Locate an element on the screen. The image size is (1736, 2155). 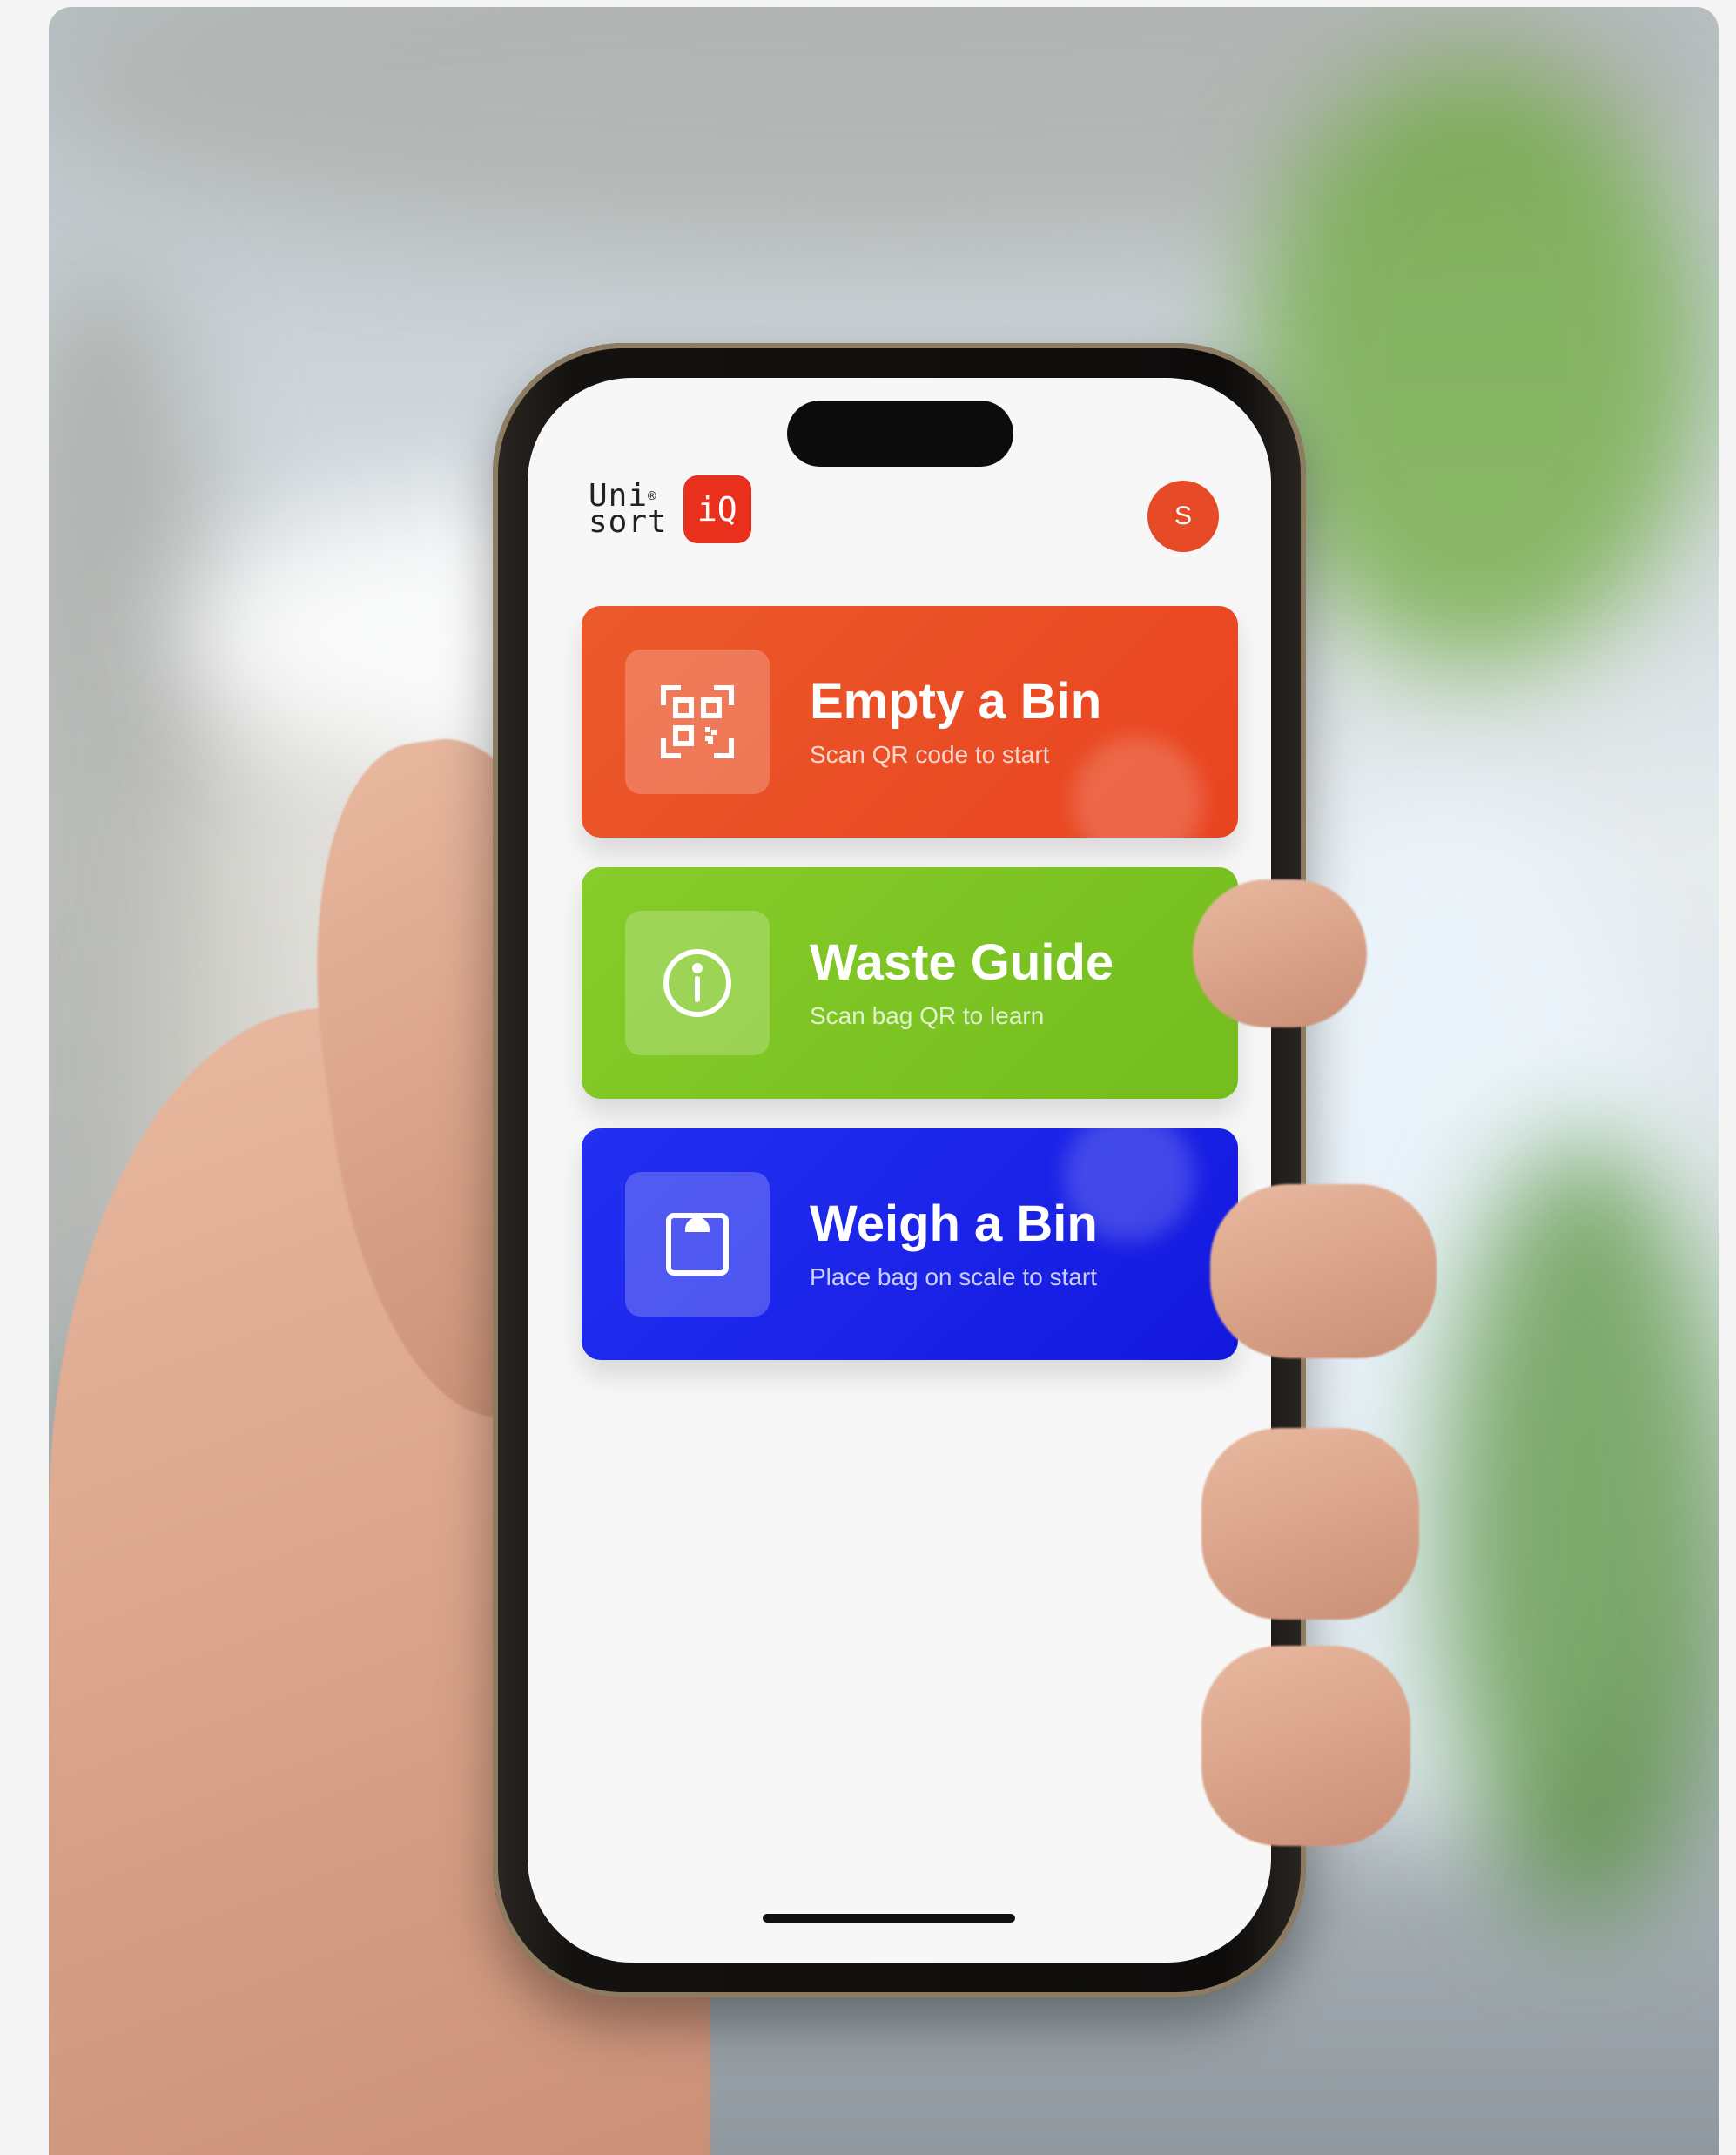
empty-a-bin-card: Empty a Bin Scan QR code to start is located at coordinates (910, 722).